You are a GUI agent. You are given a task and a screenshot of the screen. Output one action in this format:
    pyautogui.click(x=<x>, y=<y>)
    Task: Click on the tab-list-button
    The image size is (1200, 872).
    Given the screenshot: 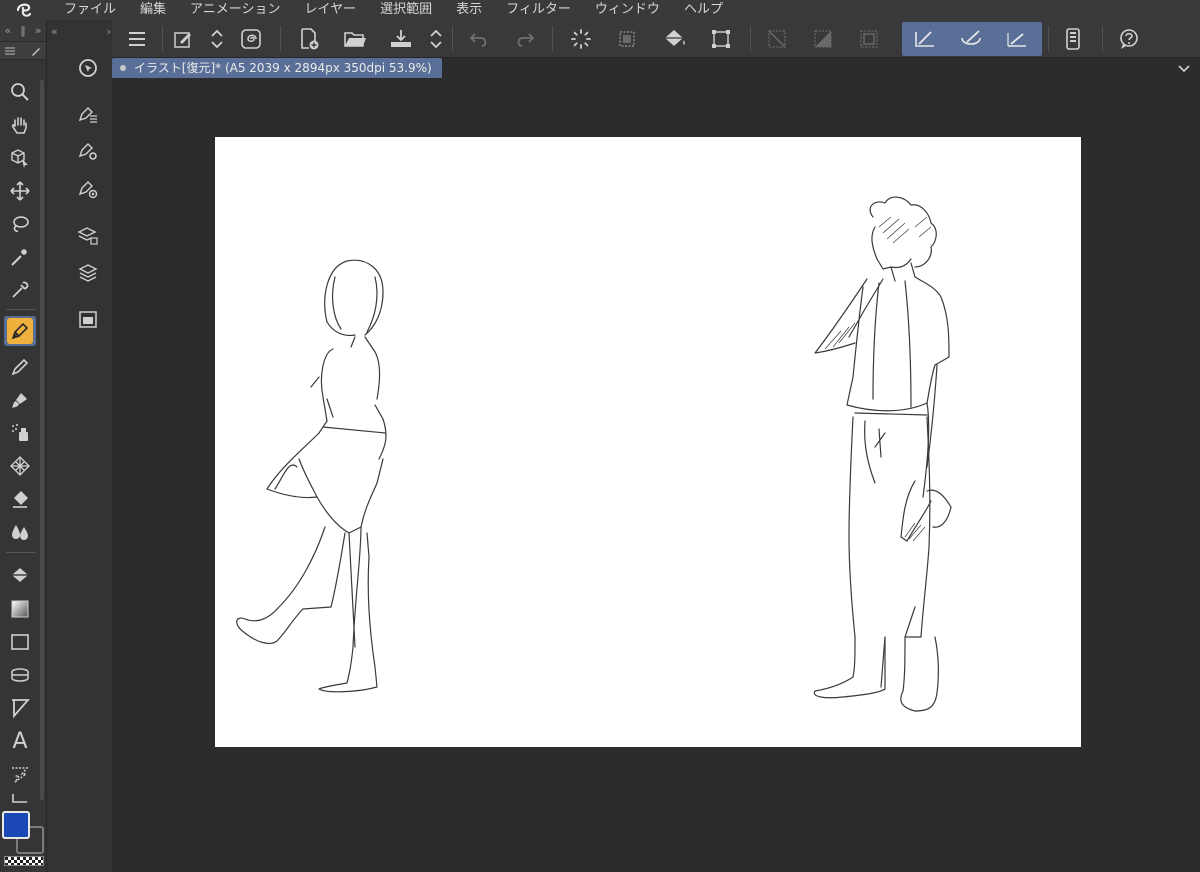 What is the action you would take?
    pyautogui.click(x=1184, y=68)
    